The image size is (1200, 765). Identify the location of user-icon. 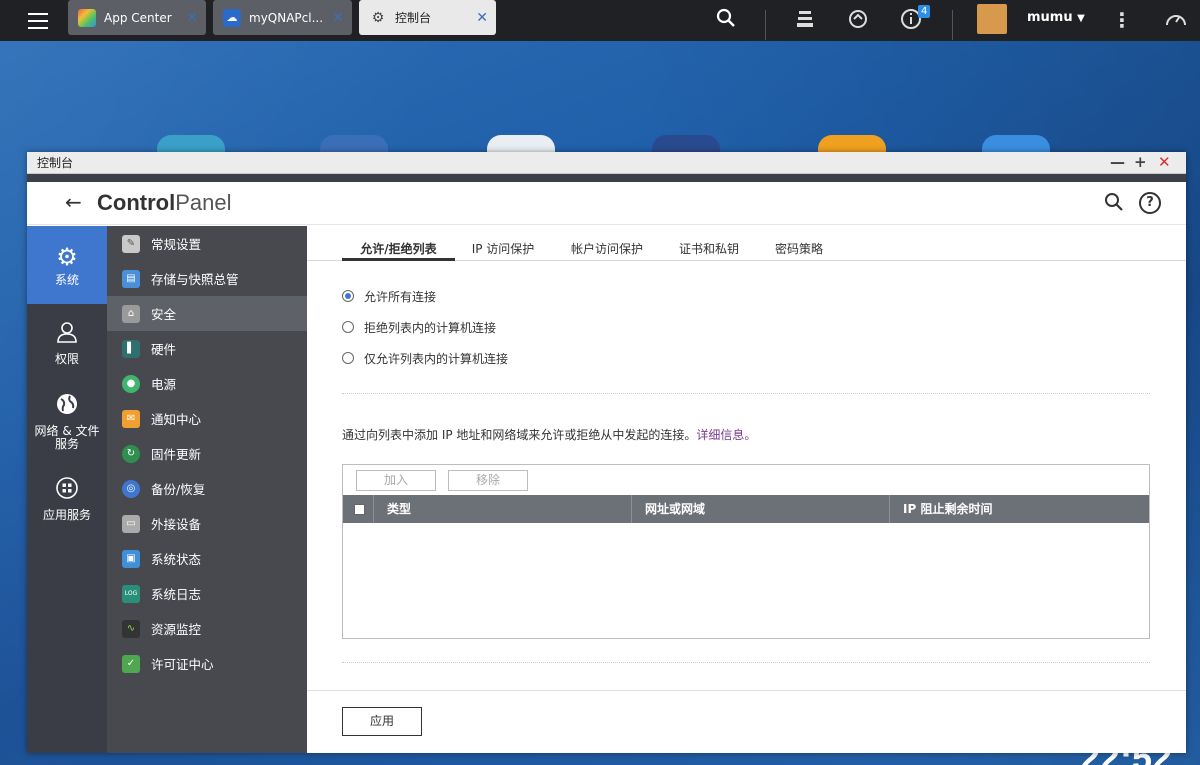
(67, 334).